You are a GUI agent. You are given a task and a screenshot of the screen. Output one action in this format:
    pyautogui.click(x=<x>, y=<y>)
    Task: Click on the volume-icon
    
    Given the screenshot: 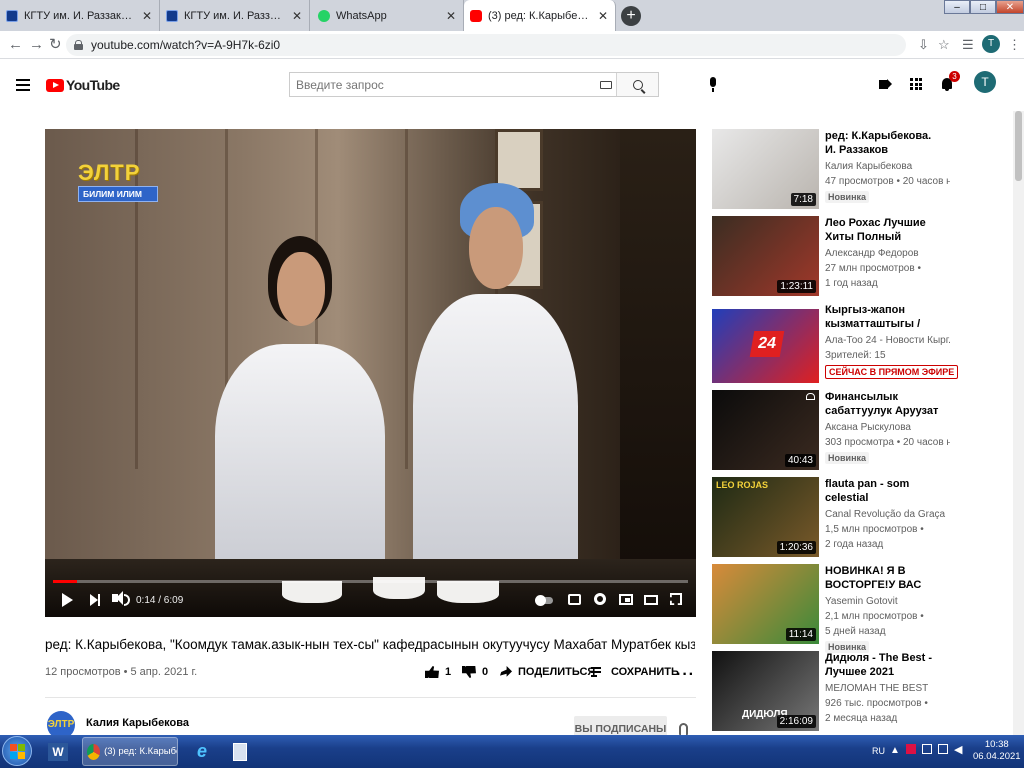 What is the action you would take?
    pyautogui.click(x=117, y=598)
    